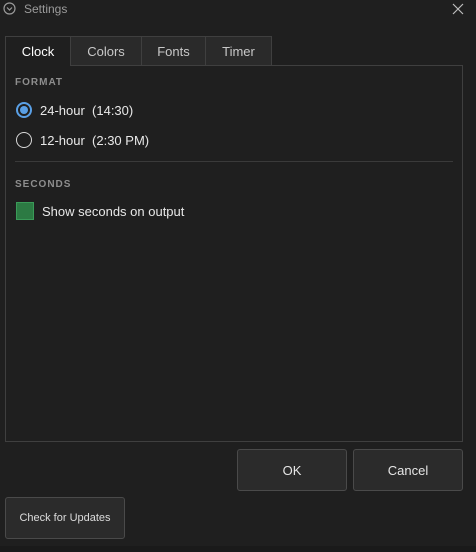  I want to click on ok-button: OK, so click(292, 470).